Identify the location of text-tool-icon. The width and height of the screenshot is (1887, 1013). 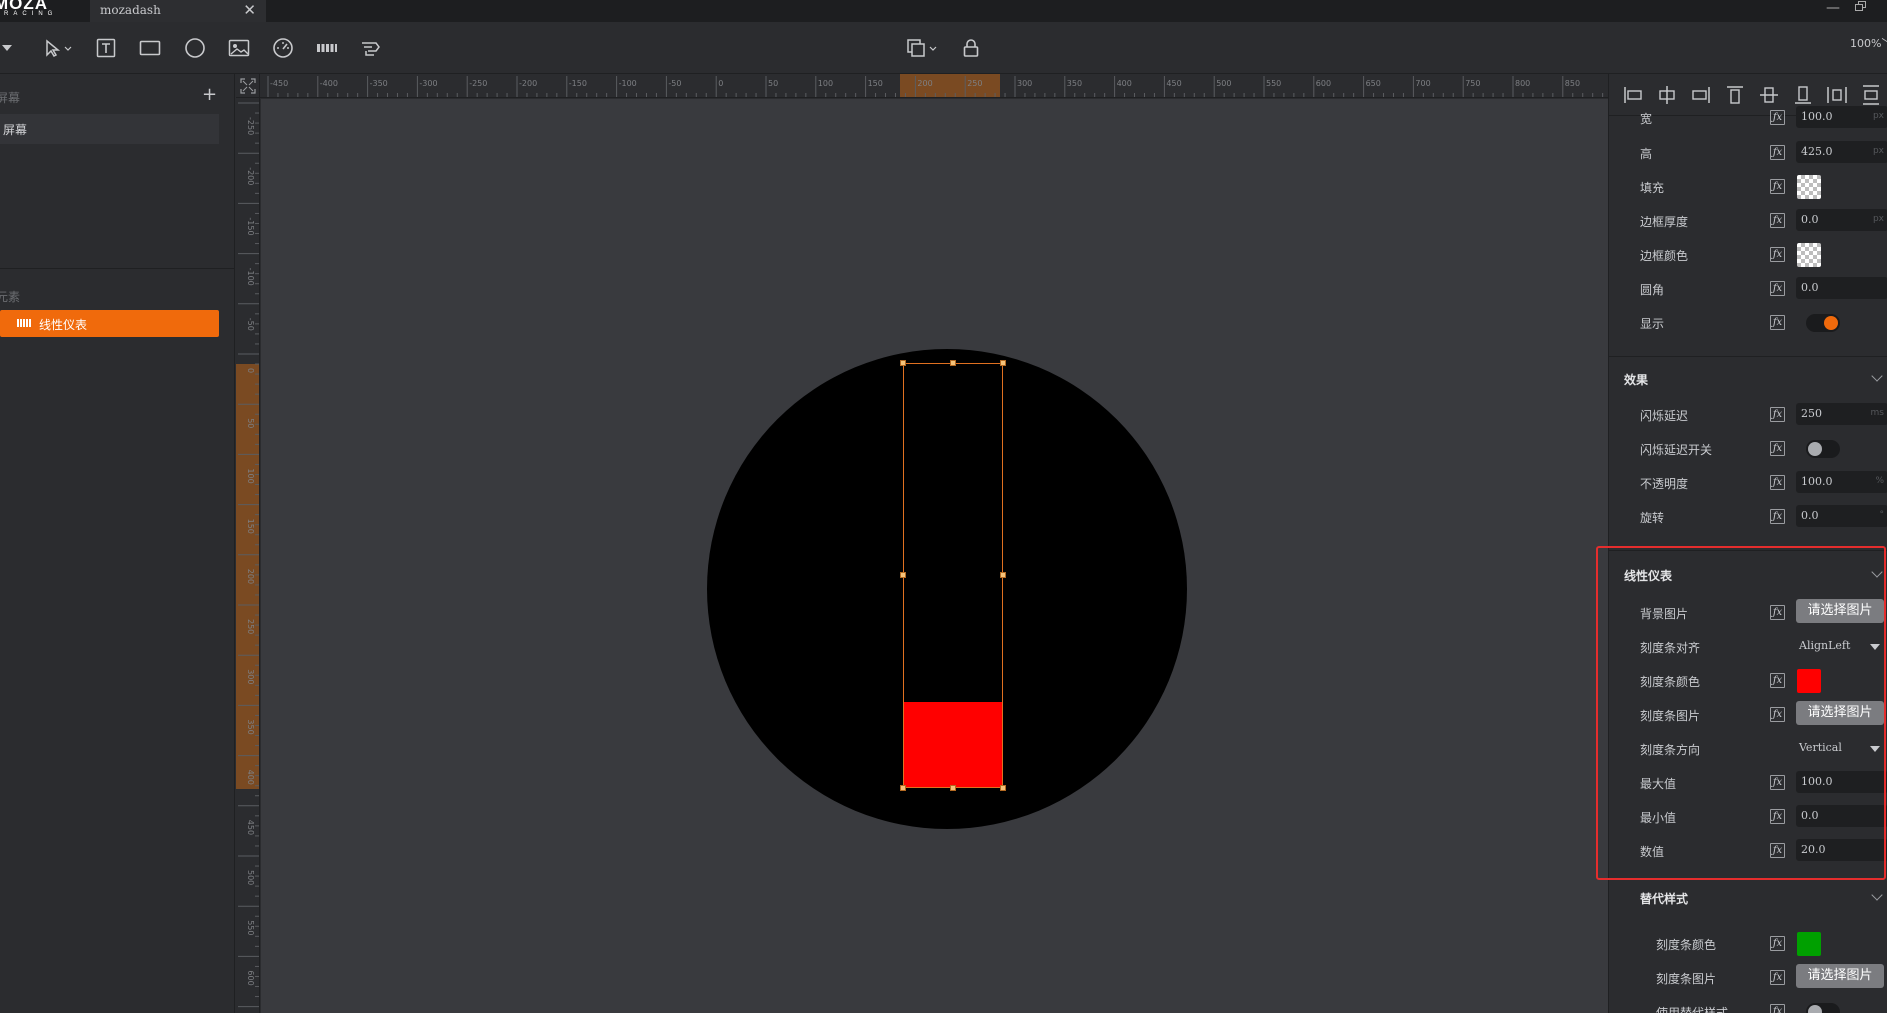
(106, 48).